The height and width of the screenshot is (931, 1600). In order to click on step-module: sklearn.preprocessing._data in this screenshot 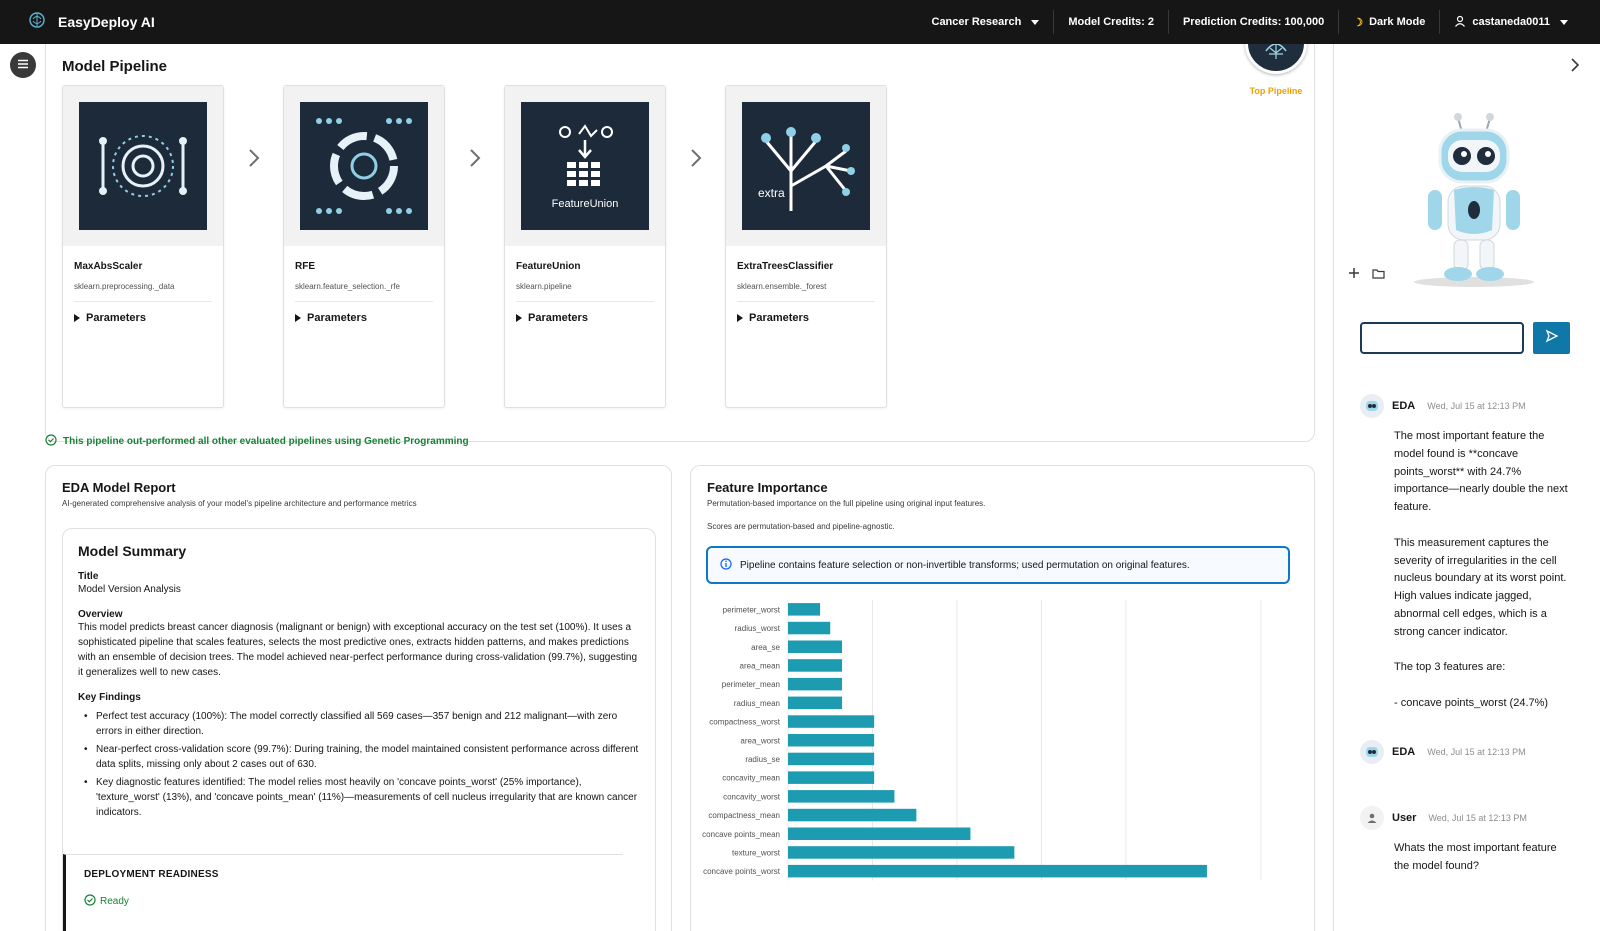, I will do `click(124, 286)`.